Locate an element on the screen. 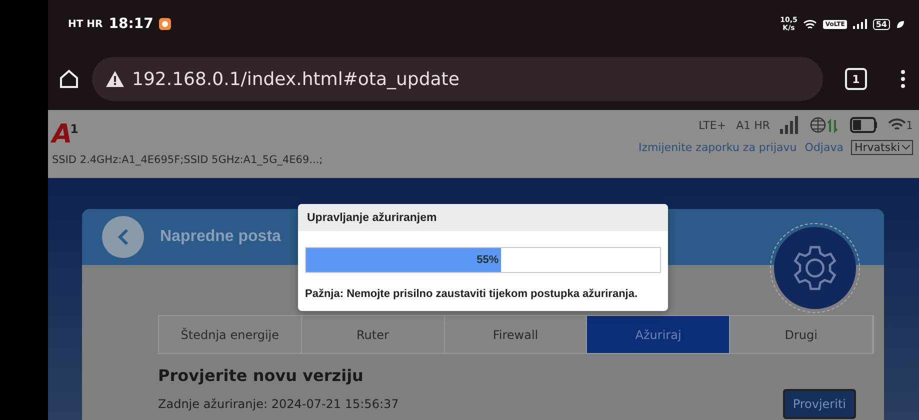 This screenshot has width=919, height=420. settings-tab: Drugi is located at coordinates (801, 334).